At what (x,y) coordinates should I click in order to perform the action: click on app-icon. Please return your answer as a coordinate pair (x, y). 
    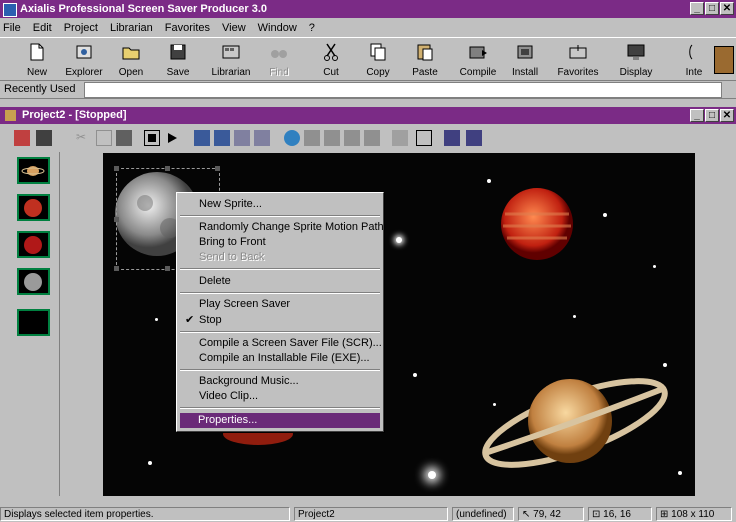
    Looking at the image, I should click on (10, 10).